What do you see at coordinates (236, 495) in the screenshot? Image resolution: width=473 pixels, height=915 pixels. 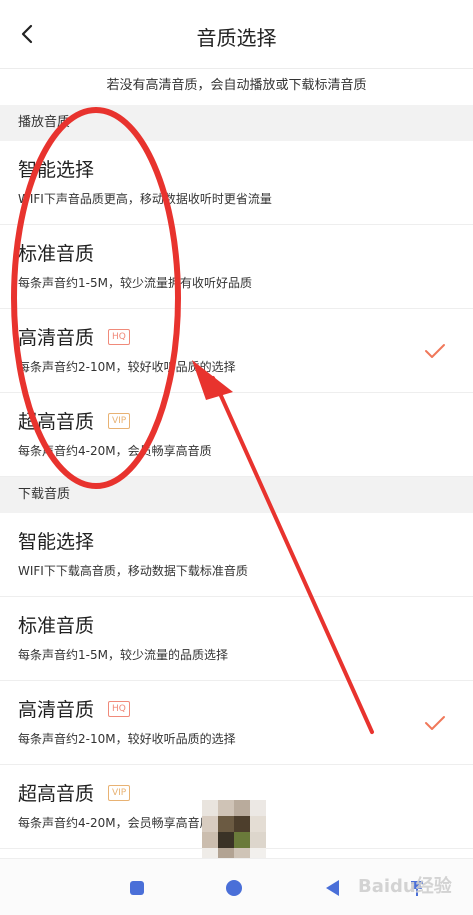 I see `section-header-download: 下载音质` at bounding box center [236, 495].